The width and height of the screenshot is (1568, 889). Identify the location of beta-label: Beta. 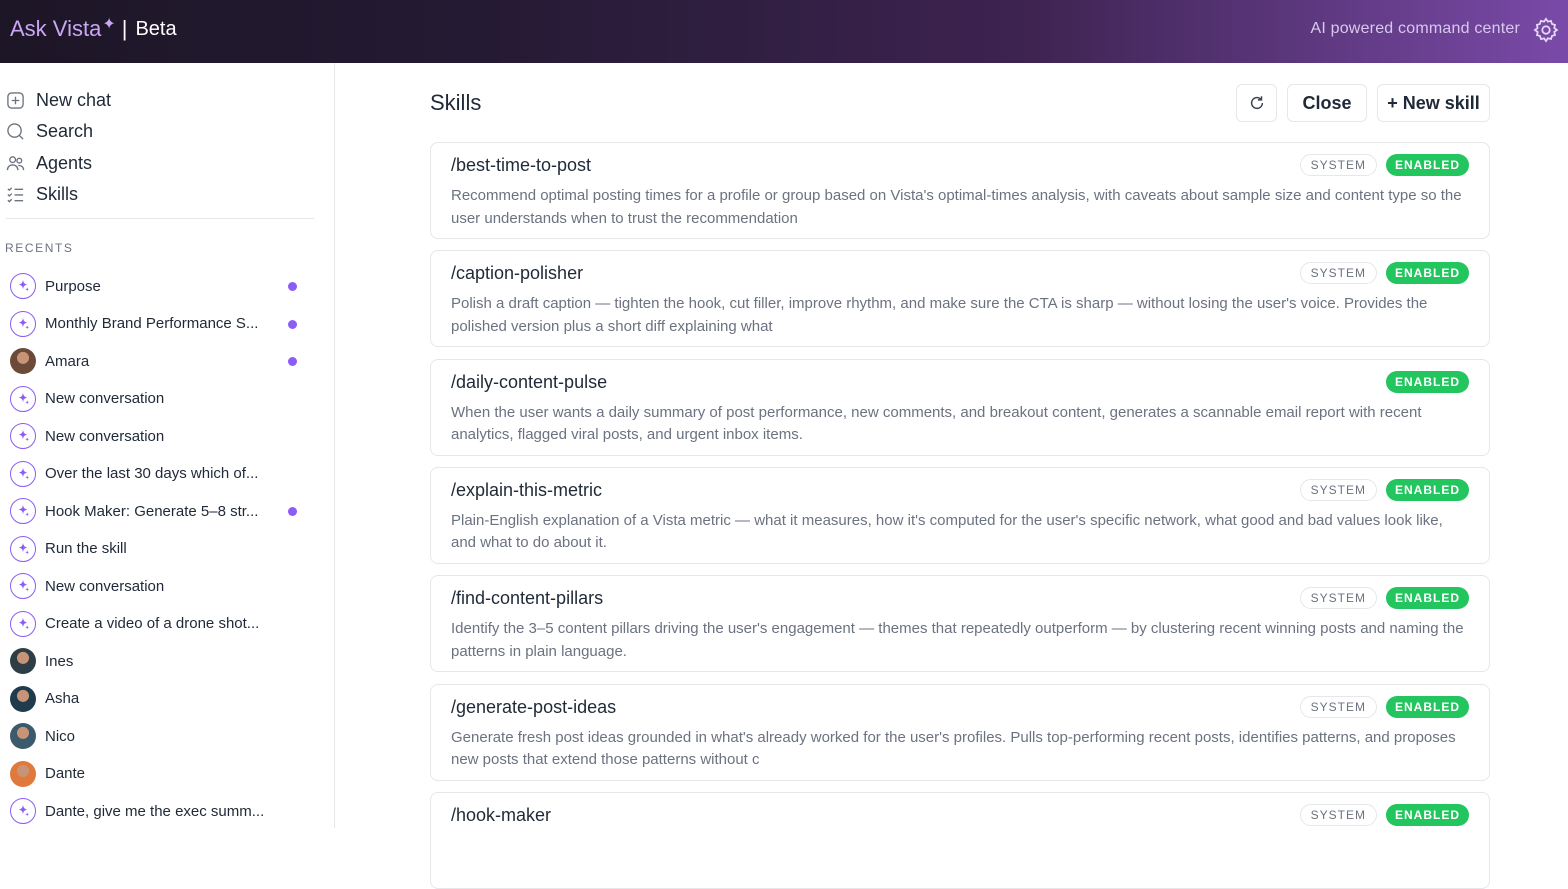
(156, 28).